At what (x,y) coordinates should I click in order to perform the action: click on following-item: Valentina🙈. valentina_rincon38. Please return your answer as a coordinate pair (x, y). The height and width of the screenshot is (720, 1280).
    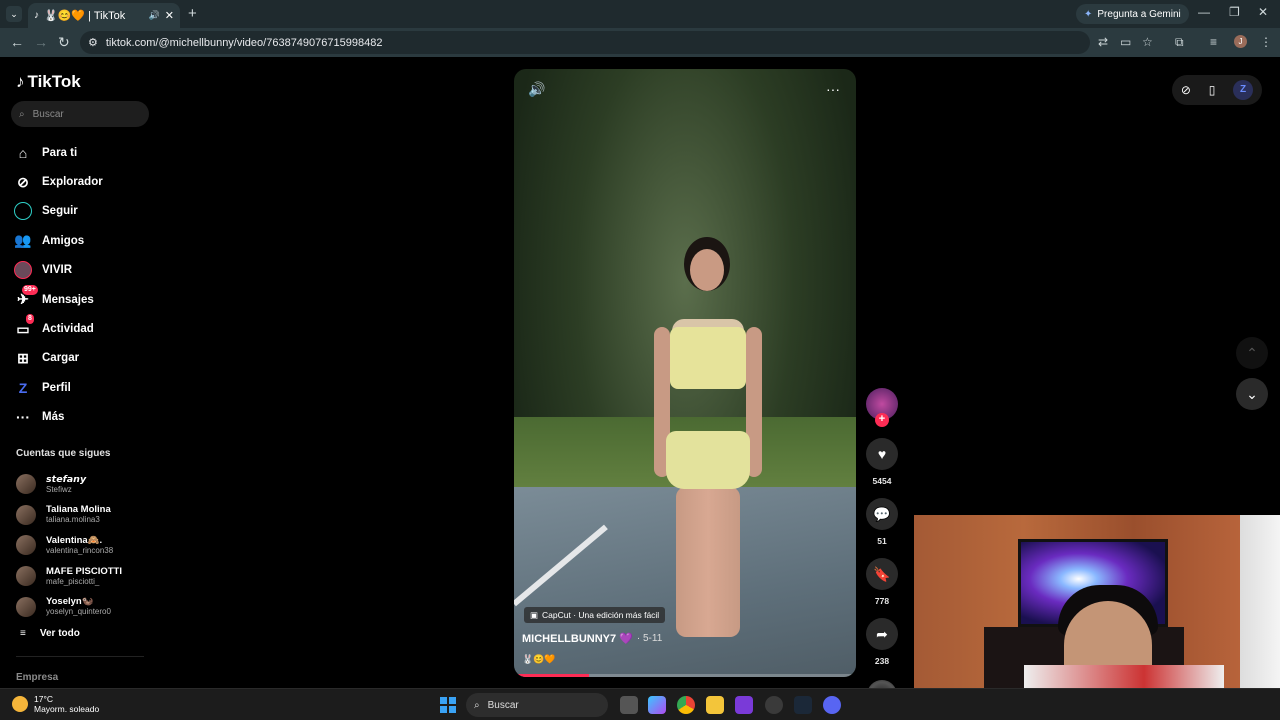
    Looking at the image, I should click on (86, 545).